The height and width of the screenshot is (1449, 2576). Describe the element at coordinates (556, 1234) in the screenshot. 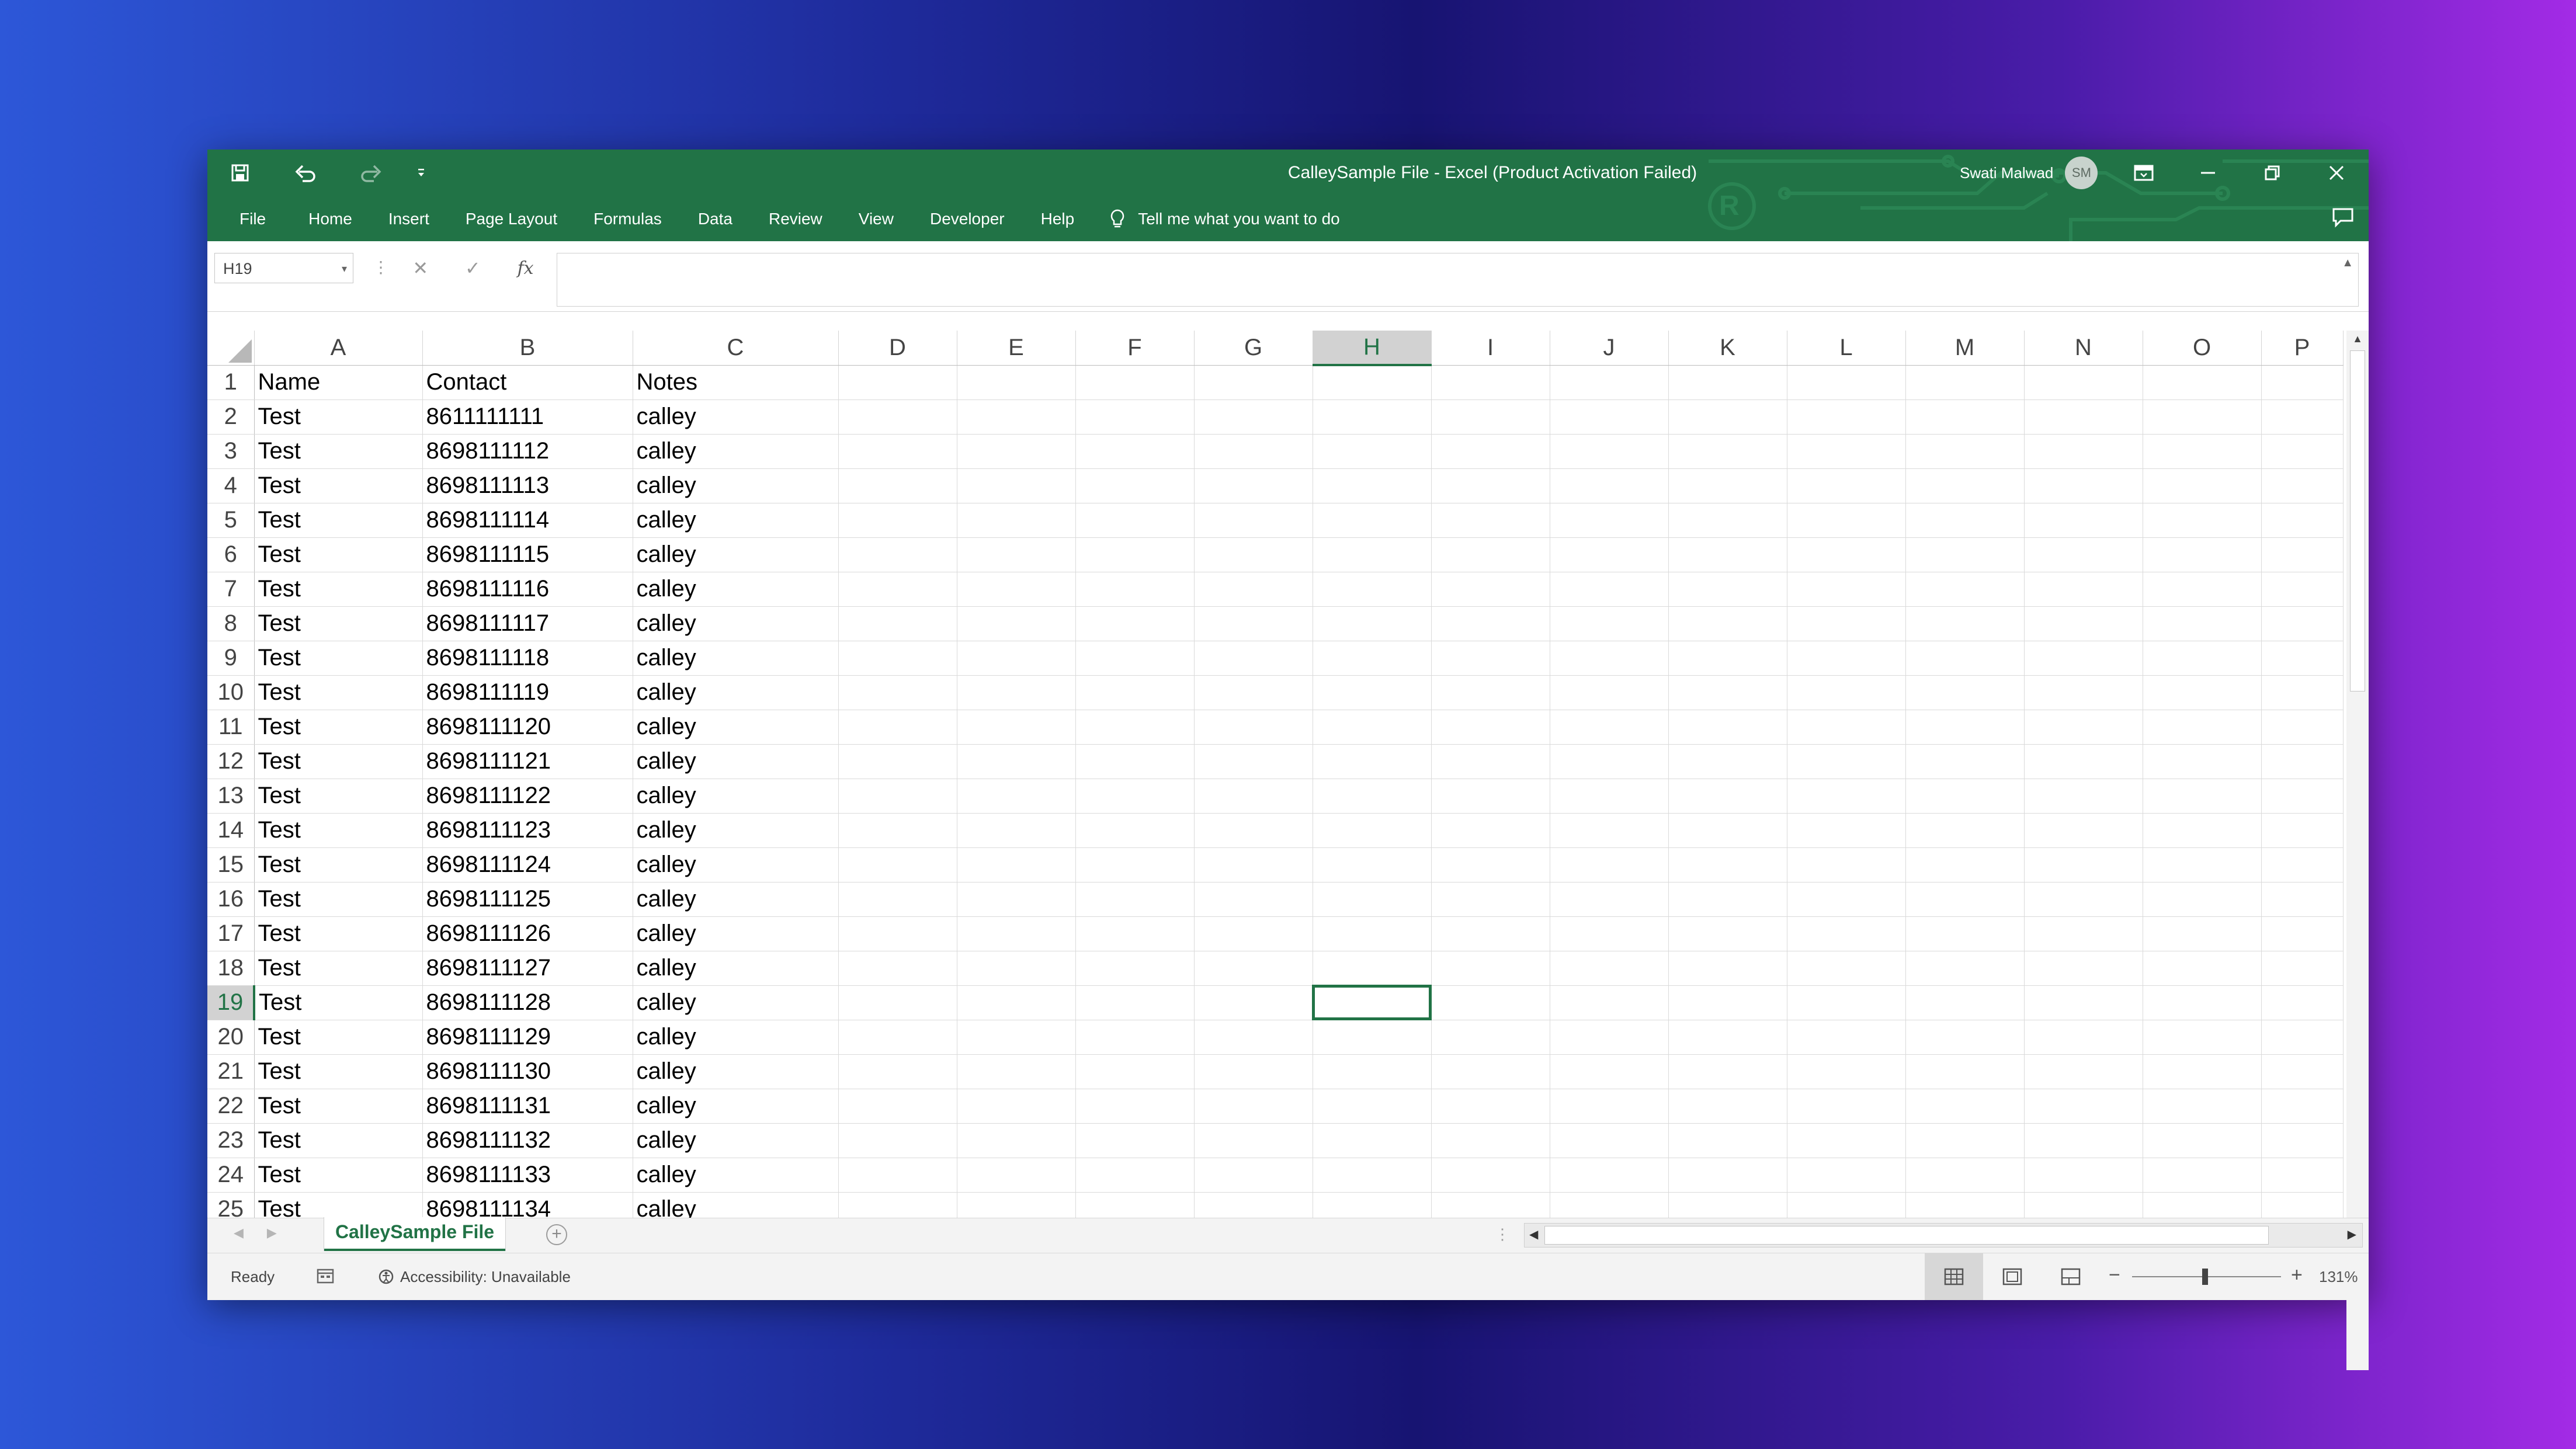

I see `add-sheet-icon: +` at that location.